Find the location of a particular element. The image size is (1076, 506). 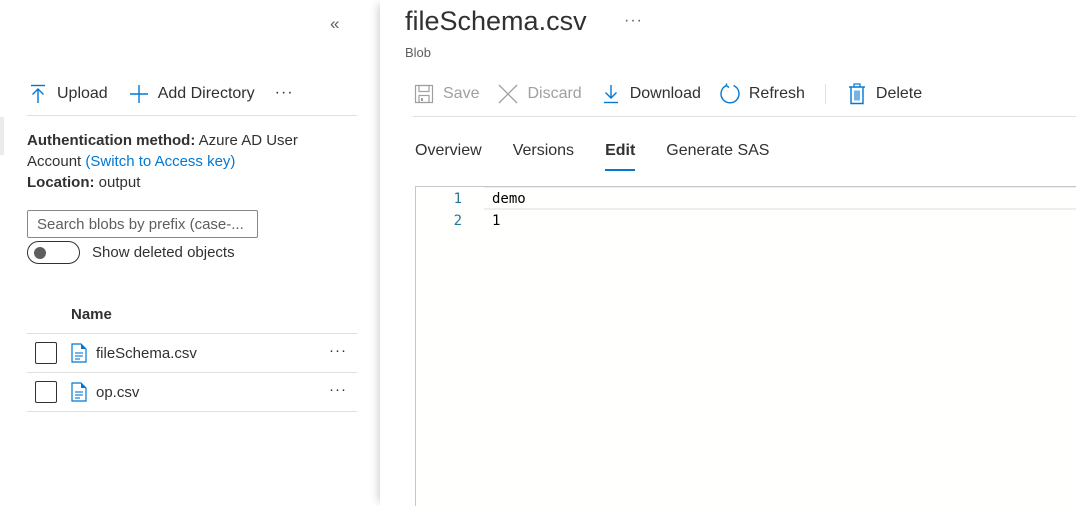

upload-label: Upload is located at coordinates (82, 93).